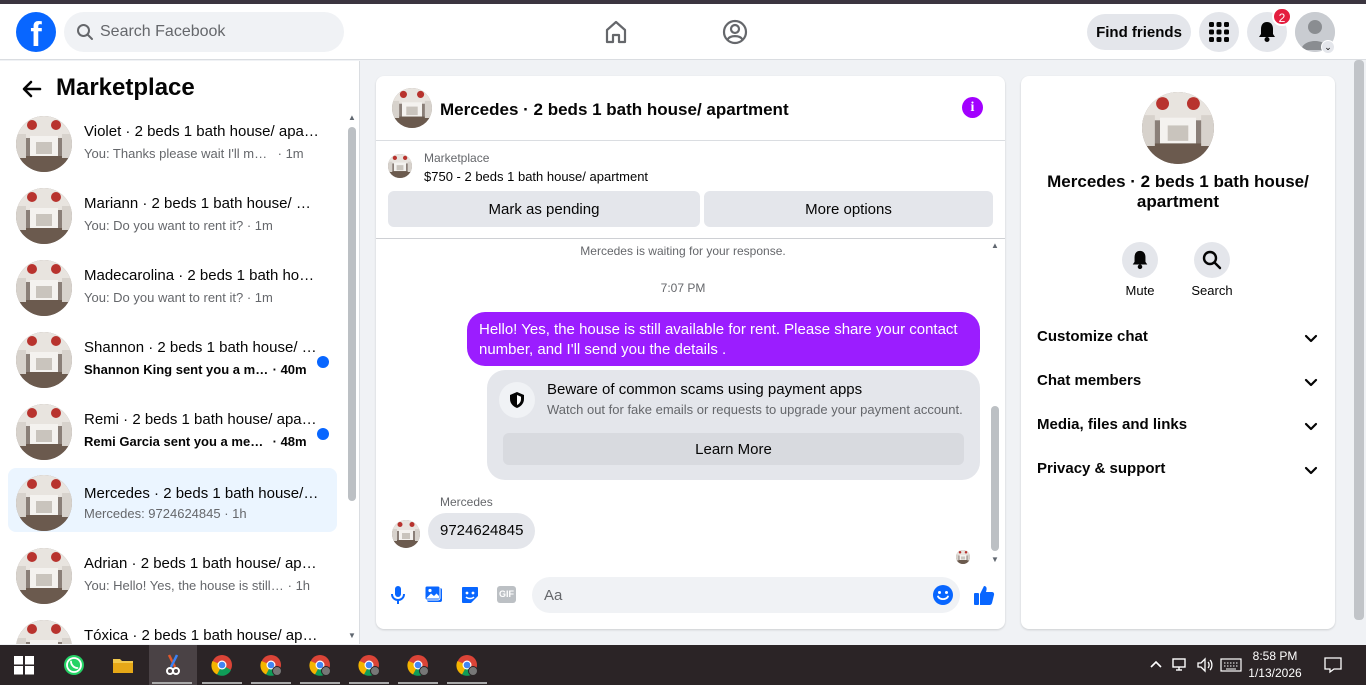  I want to click on privacy-support-section: Privacy & support, so click(1178, 470).